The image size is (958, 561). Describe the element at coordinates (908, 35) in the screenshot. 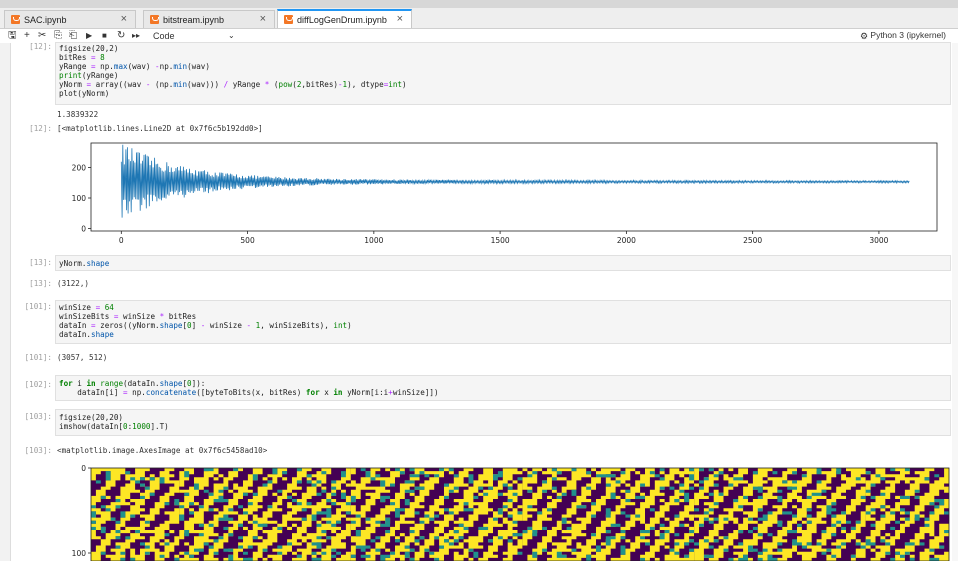

I see `kernel-name: Python 3 (ipykernel)` at that location.